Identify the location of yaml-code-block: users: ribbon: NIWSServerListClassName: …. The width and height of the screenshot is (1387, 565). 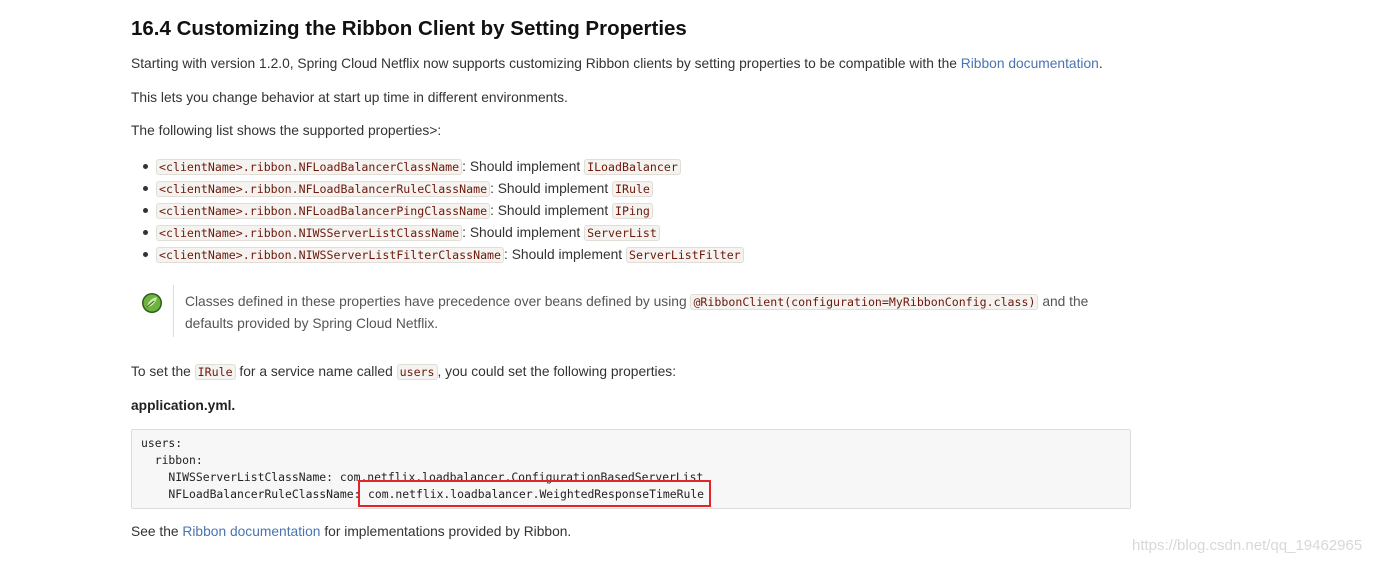
(631, 469).